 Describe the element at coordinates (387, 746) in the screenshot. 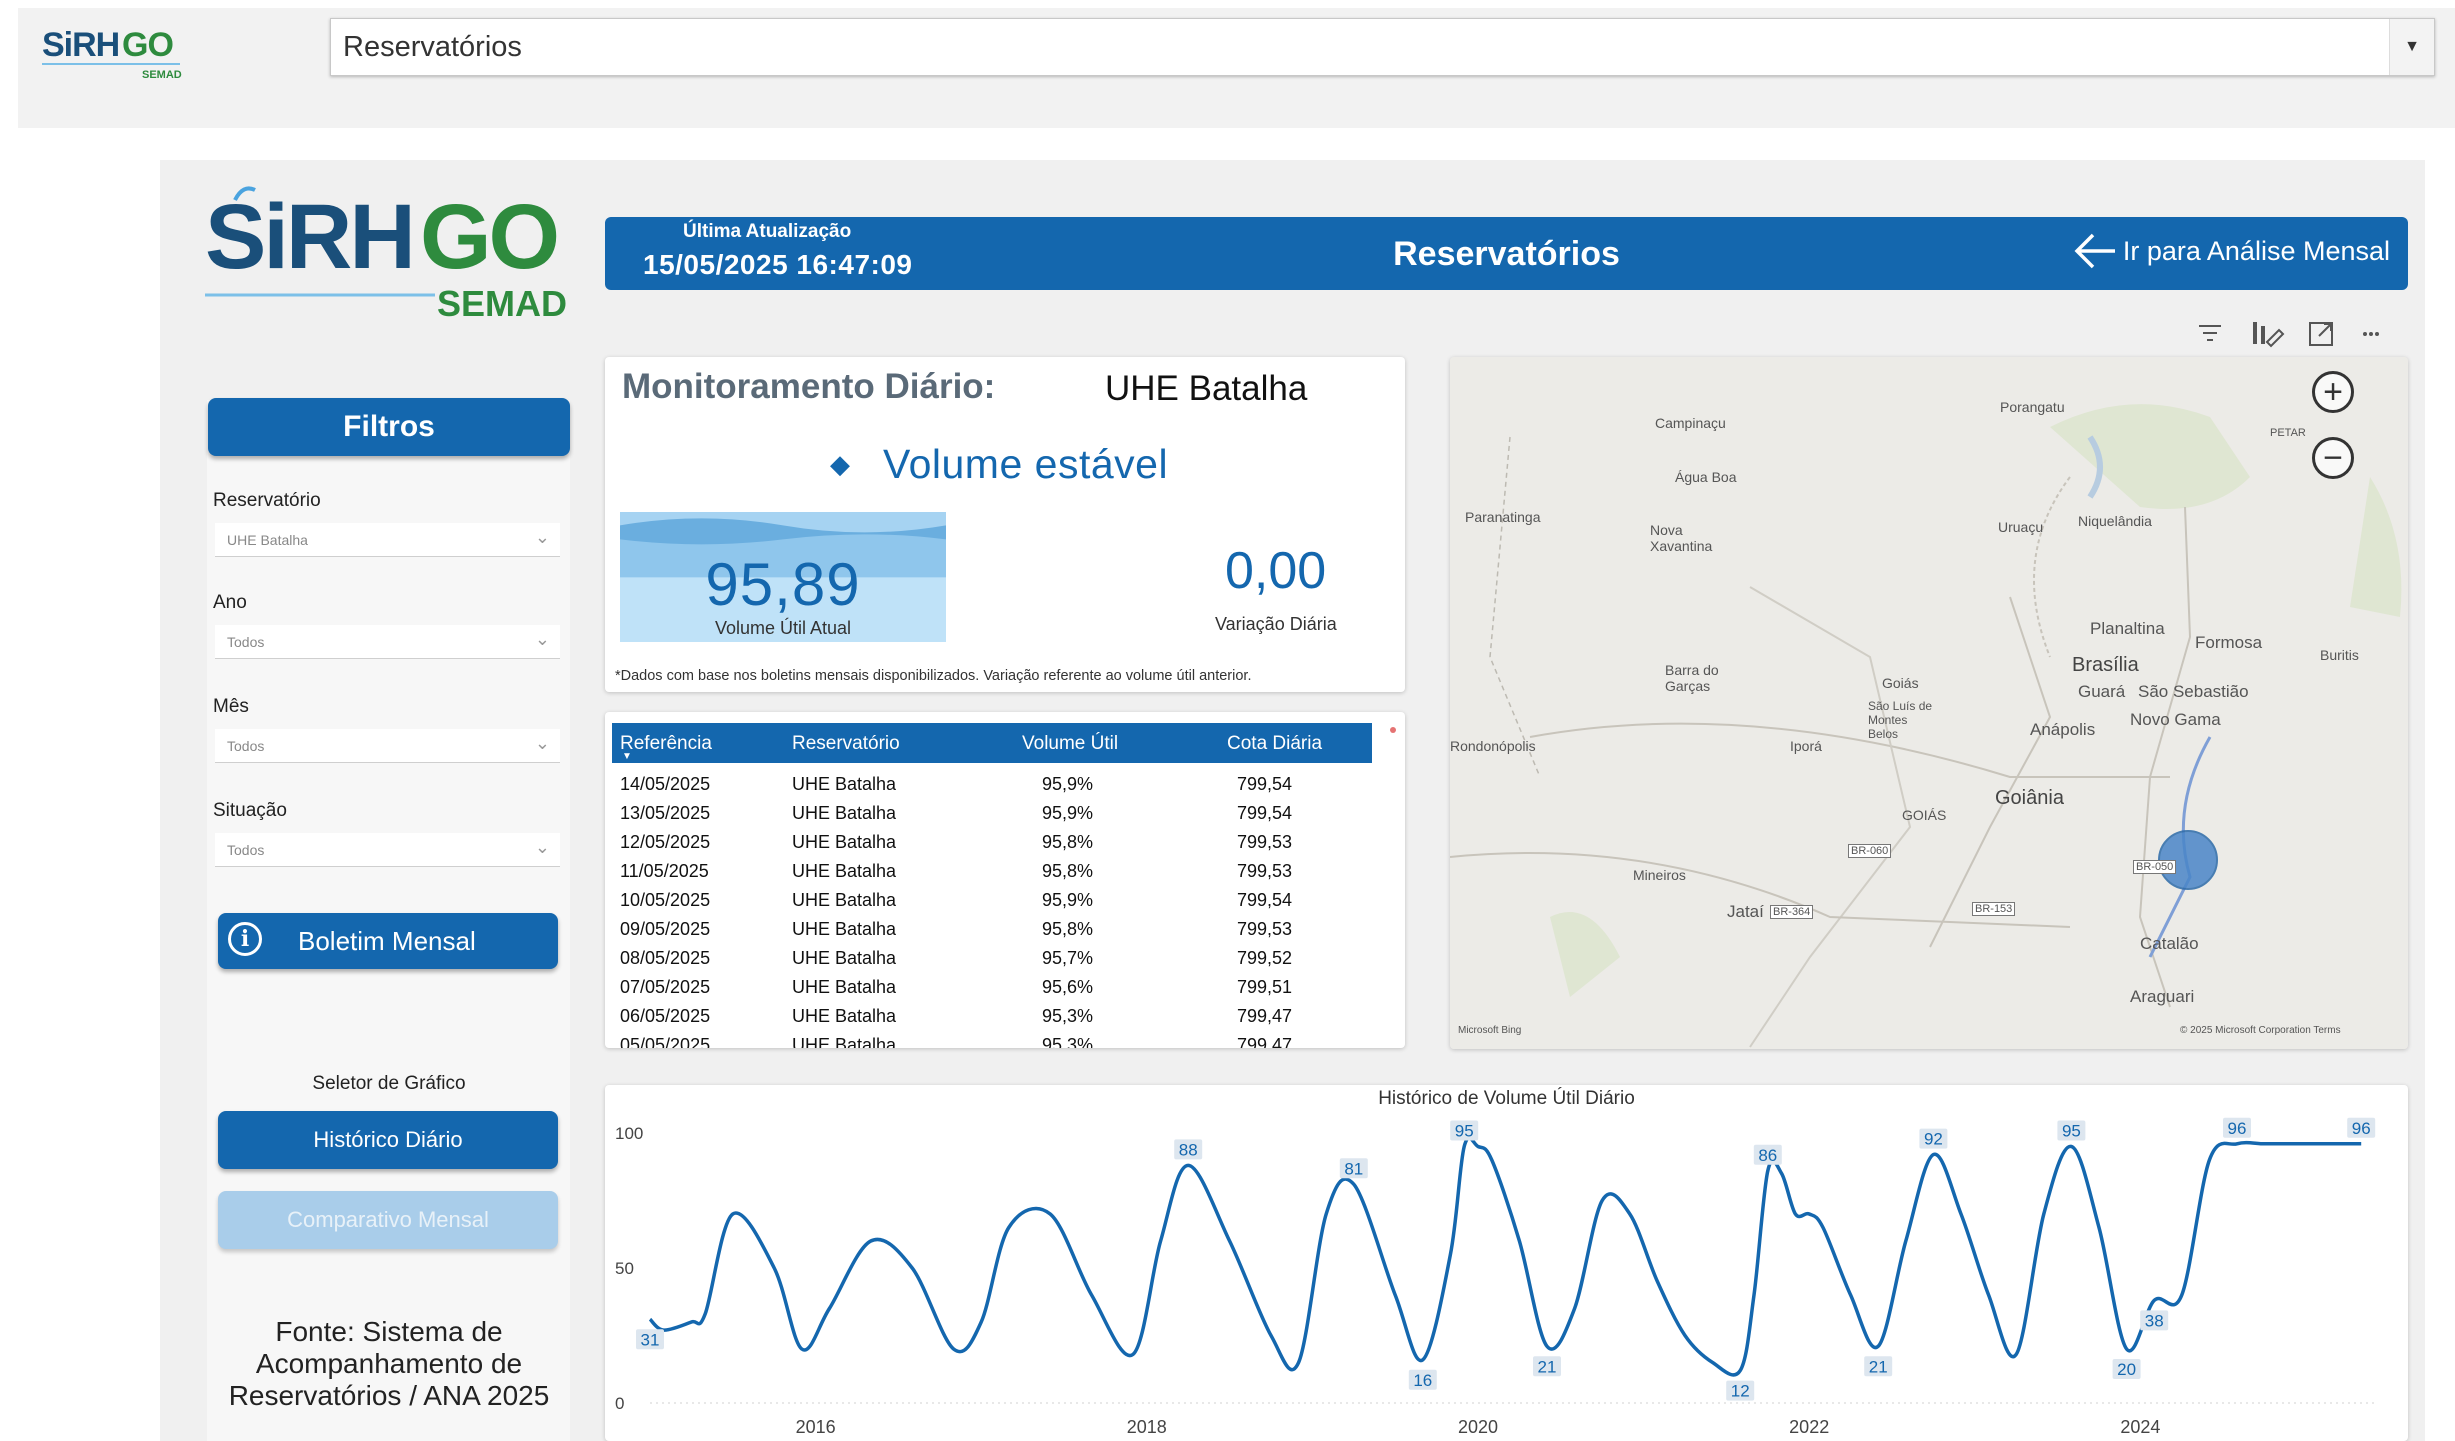

I see `filter-select-mes: Todos ⌄` at that location.